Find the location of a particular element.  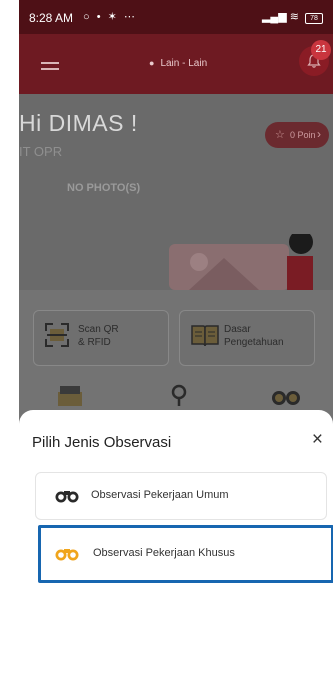

chevron-right-icon: › is located at coordinates (319, 134).